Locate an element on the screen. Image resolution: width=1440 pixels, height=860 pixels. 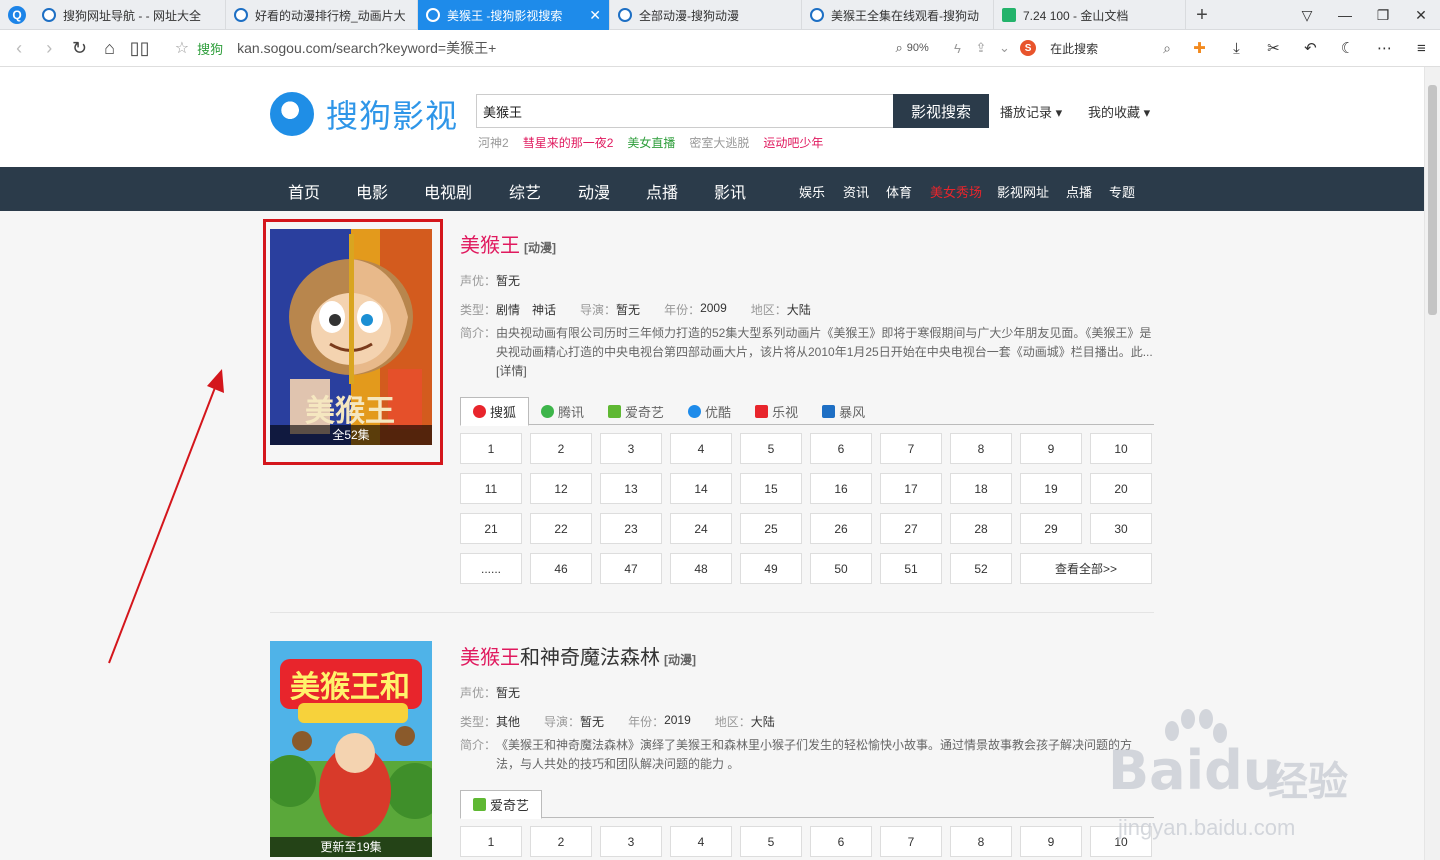
episode-button: 13 is located at coordinates (631, 488).